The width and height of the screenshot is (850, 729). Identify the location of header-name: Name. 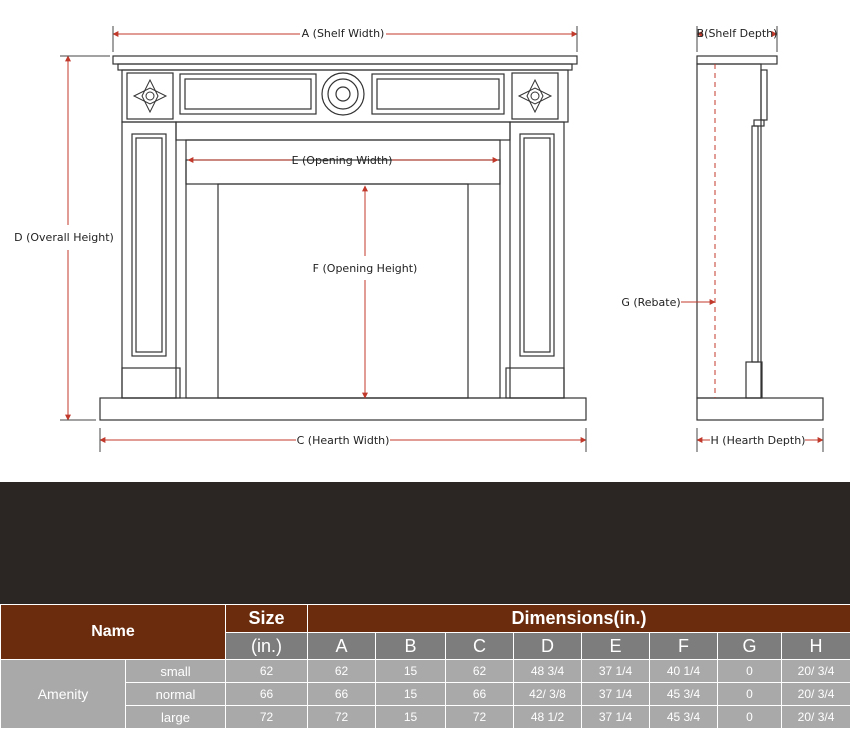
(113, 632).